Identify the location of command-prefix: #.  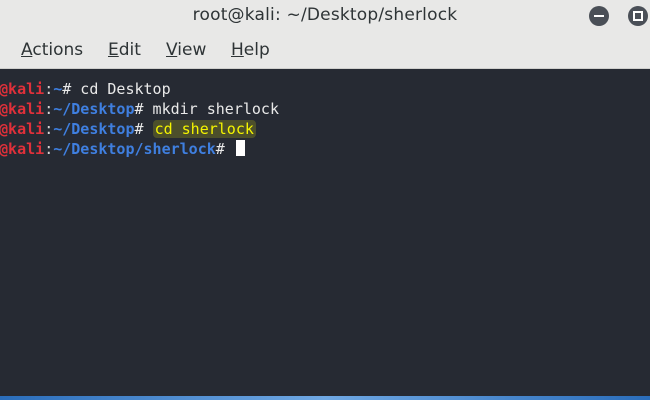
(143, 129).